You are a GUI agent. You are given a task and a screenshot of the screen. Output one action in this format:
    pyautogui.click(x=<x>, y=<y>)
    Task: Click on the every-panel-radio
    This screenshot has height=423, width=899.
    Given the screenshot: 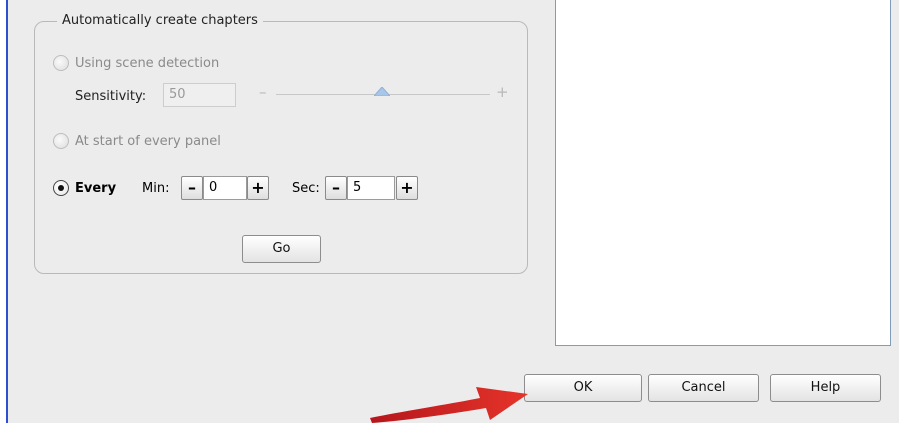 What is the action you would take?
    pyautogui.click(x=61, y=141)
    